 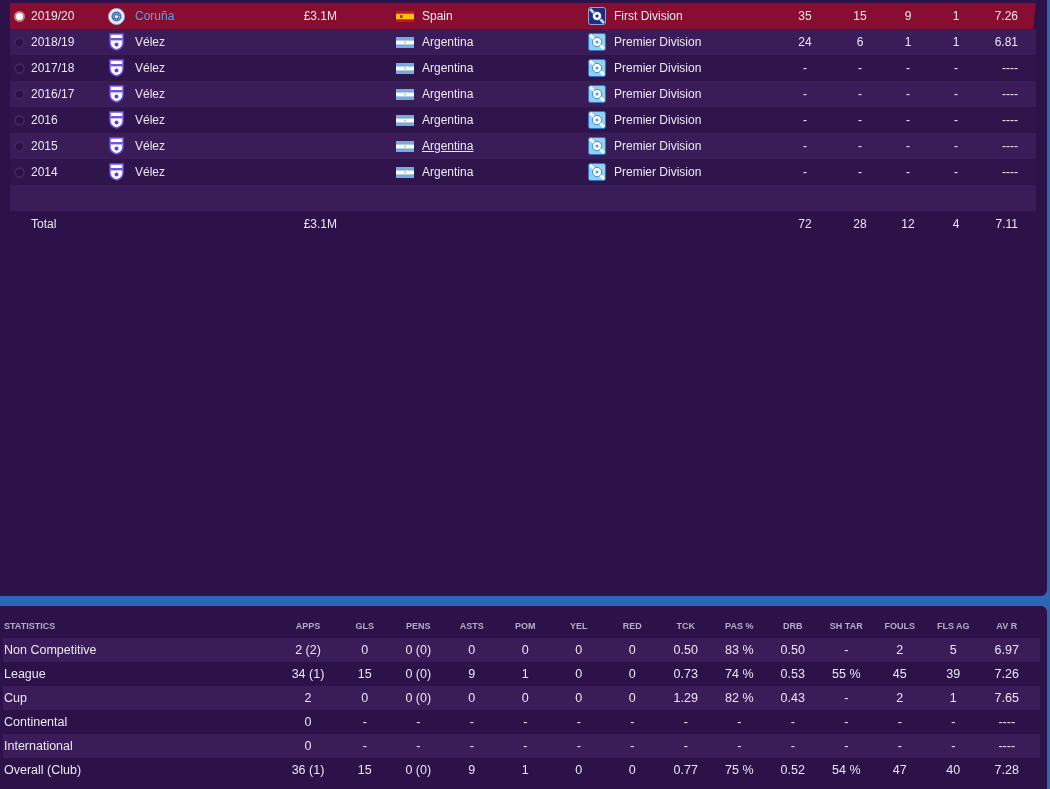 What do you see at coordinates (364, 625) in the screenshot?
I see `column-header: GLS` at bounding box center [364, 625].